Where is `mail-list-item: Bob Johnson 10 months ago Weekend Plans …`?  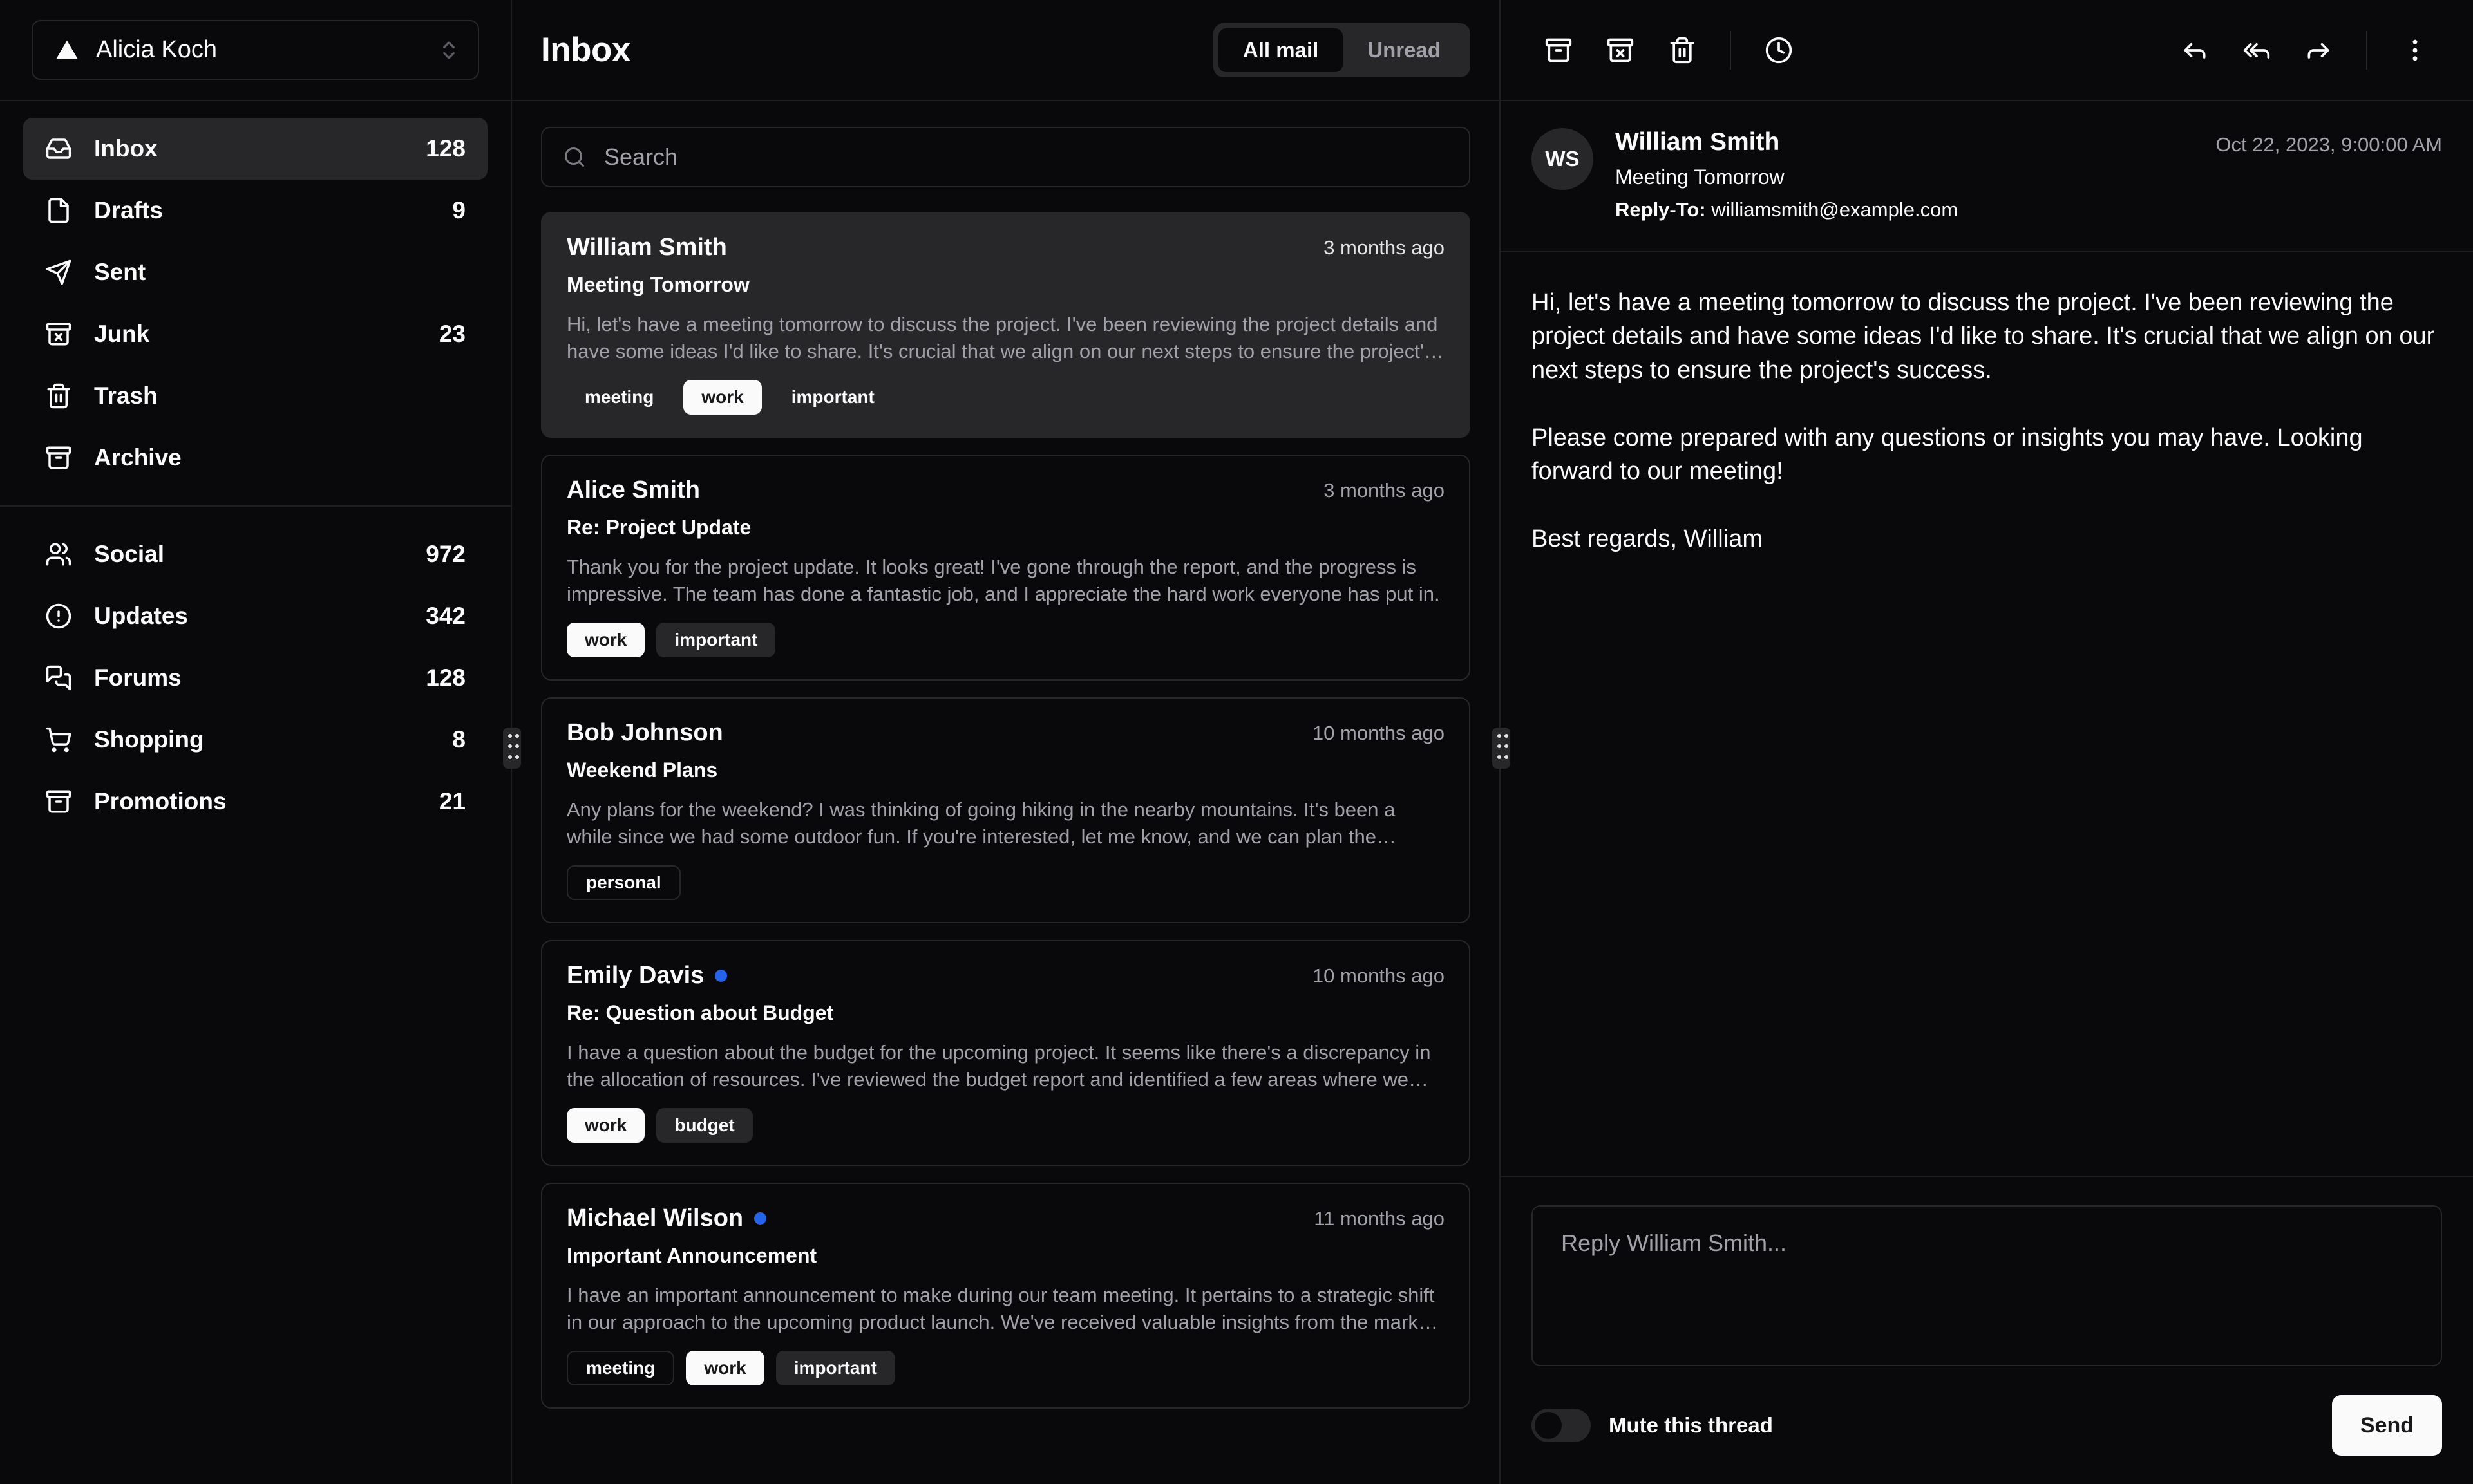 mail-list-item: Bob Johnson 10 months ago Weekend Plans … is located at coordinates (1006, 811).